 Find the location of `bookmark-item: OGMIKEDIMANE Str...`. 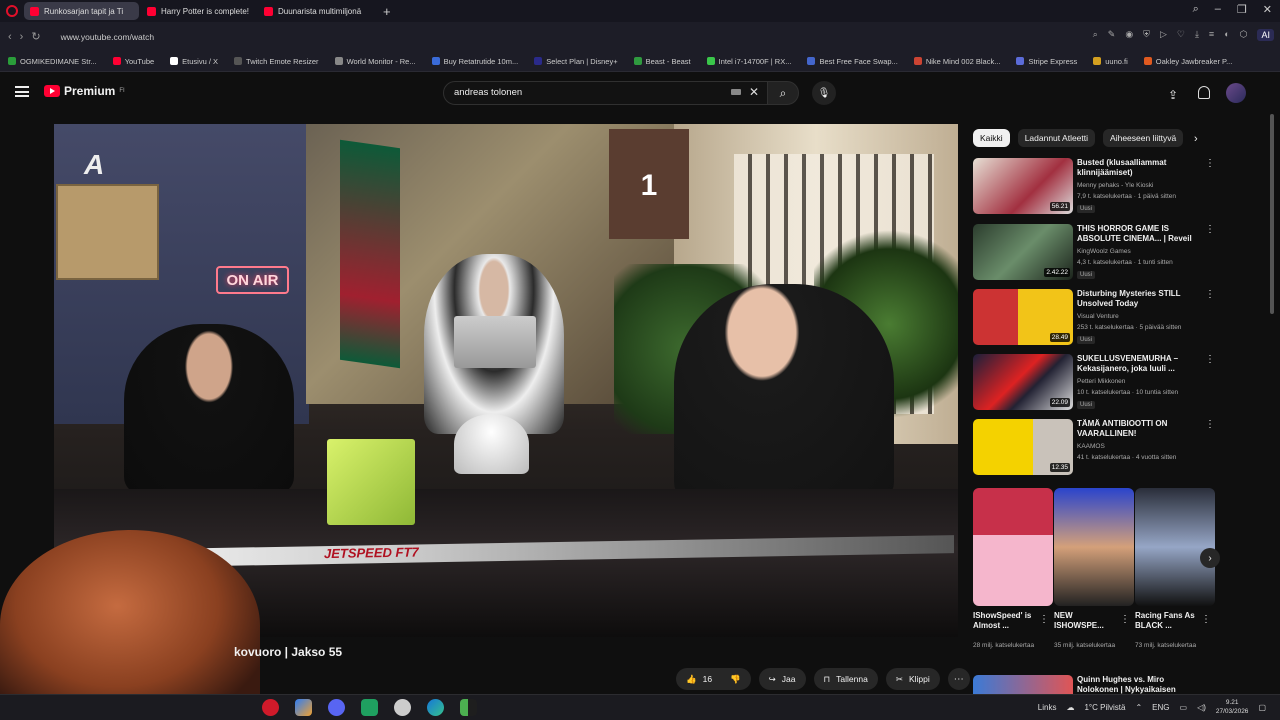

bookmark-item: OGMIKEDIMANE Str... is located at coordinates (52, 61).